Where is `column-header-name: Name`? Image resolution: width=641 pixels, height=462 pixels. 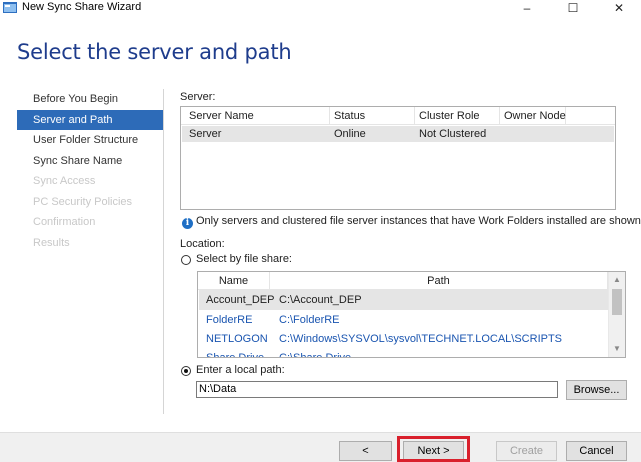
column-header-name: Name is located at coordinates (234, 281).